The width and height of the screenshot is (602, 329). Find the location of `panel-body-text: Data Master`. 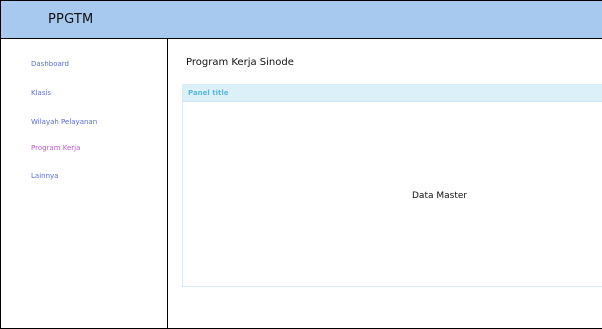

panel-body-text: Data Master is located at coordinates (440, 196).